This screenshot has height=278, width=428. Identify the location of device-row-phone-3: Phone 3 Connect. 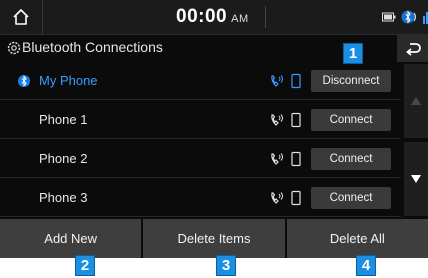
(200, 198).